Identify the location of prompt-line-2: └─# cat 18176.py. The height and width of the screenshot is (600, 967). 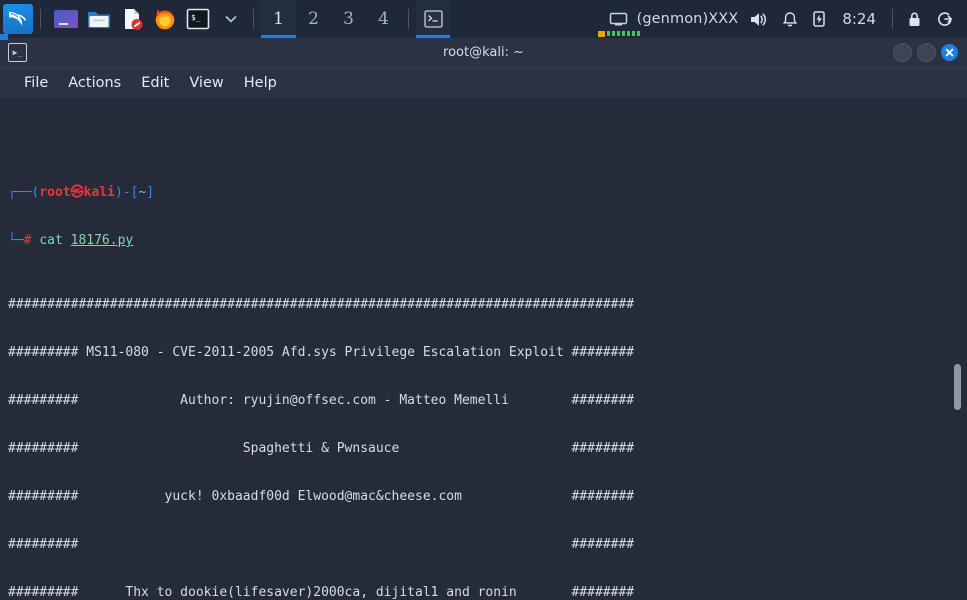
(478, 241).